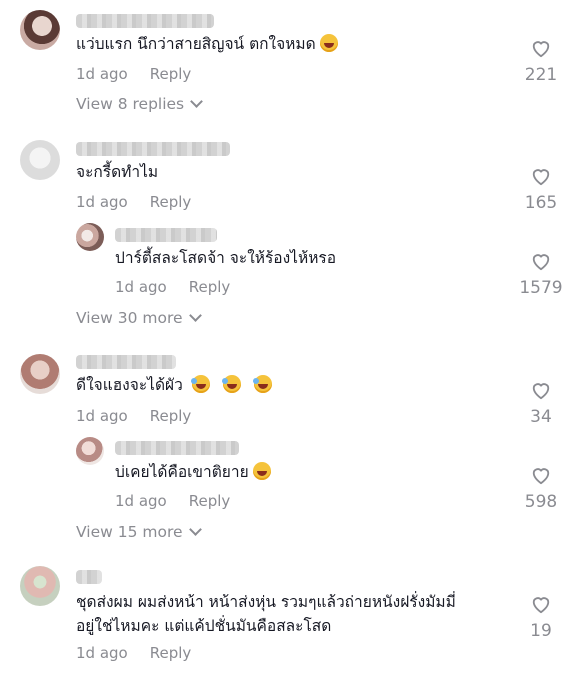  I want to click on like-count: 1579, so click(541, 288).